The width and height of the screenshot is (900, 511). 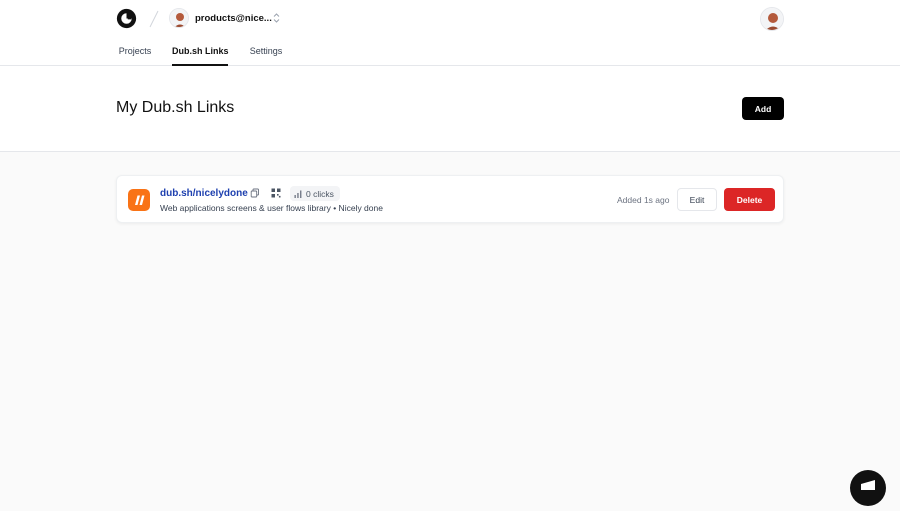 What do you see at coordinates (135, 53) in the screenshot?
I see `tab-projects: Projects` at bounding box center [135, 53].